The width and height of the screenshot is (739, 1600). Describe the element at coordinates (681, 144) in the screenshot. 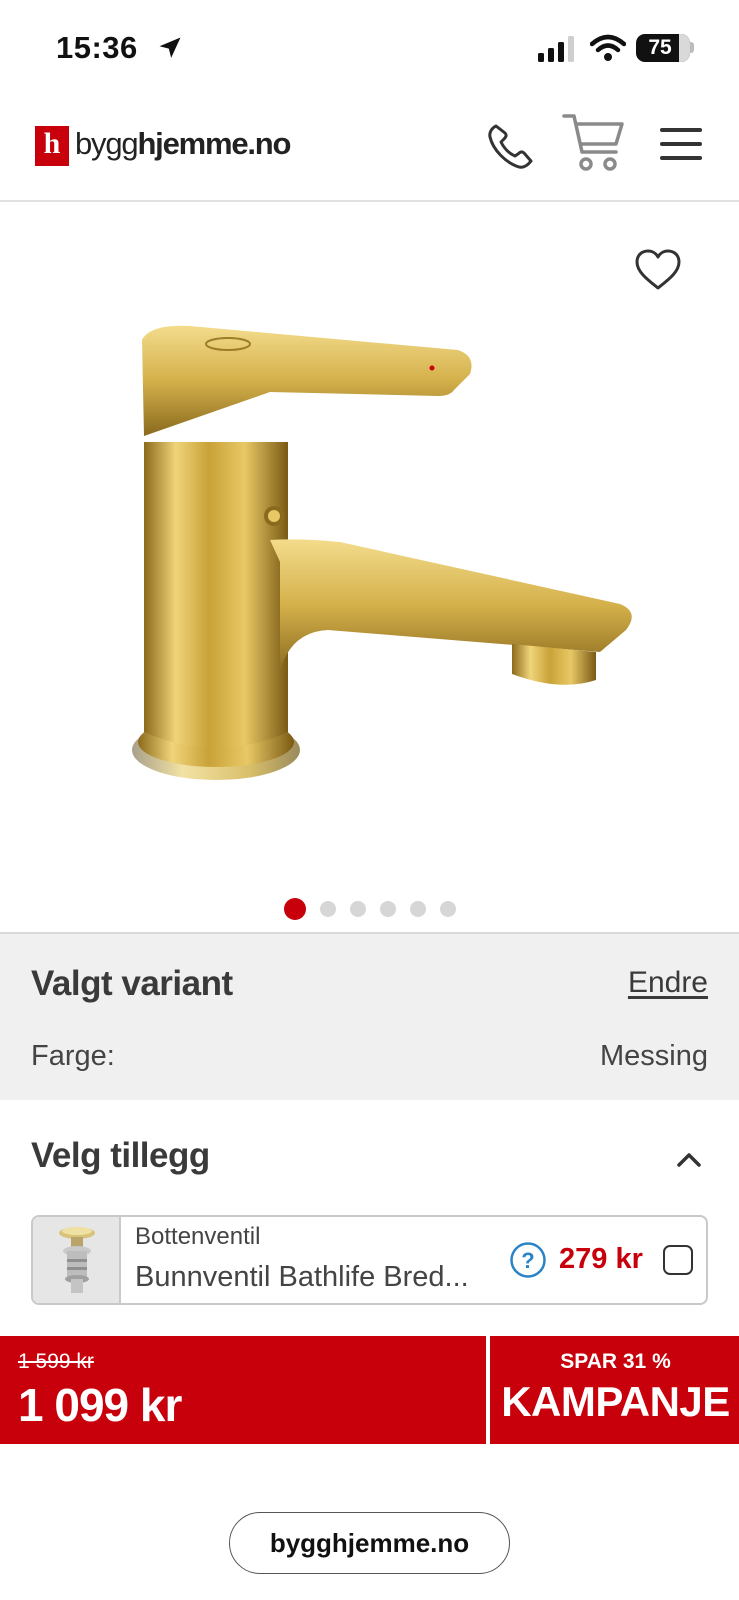

I see `menu-icon` at that location.